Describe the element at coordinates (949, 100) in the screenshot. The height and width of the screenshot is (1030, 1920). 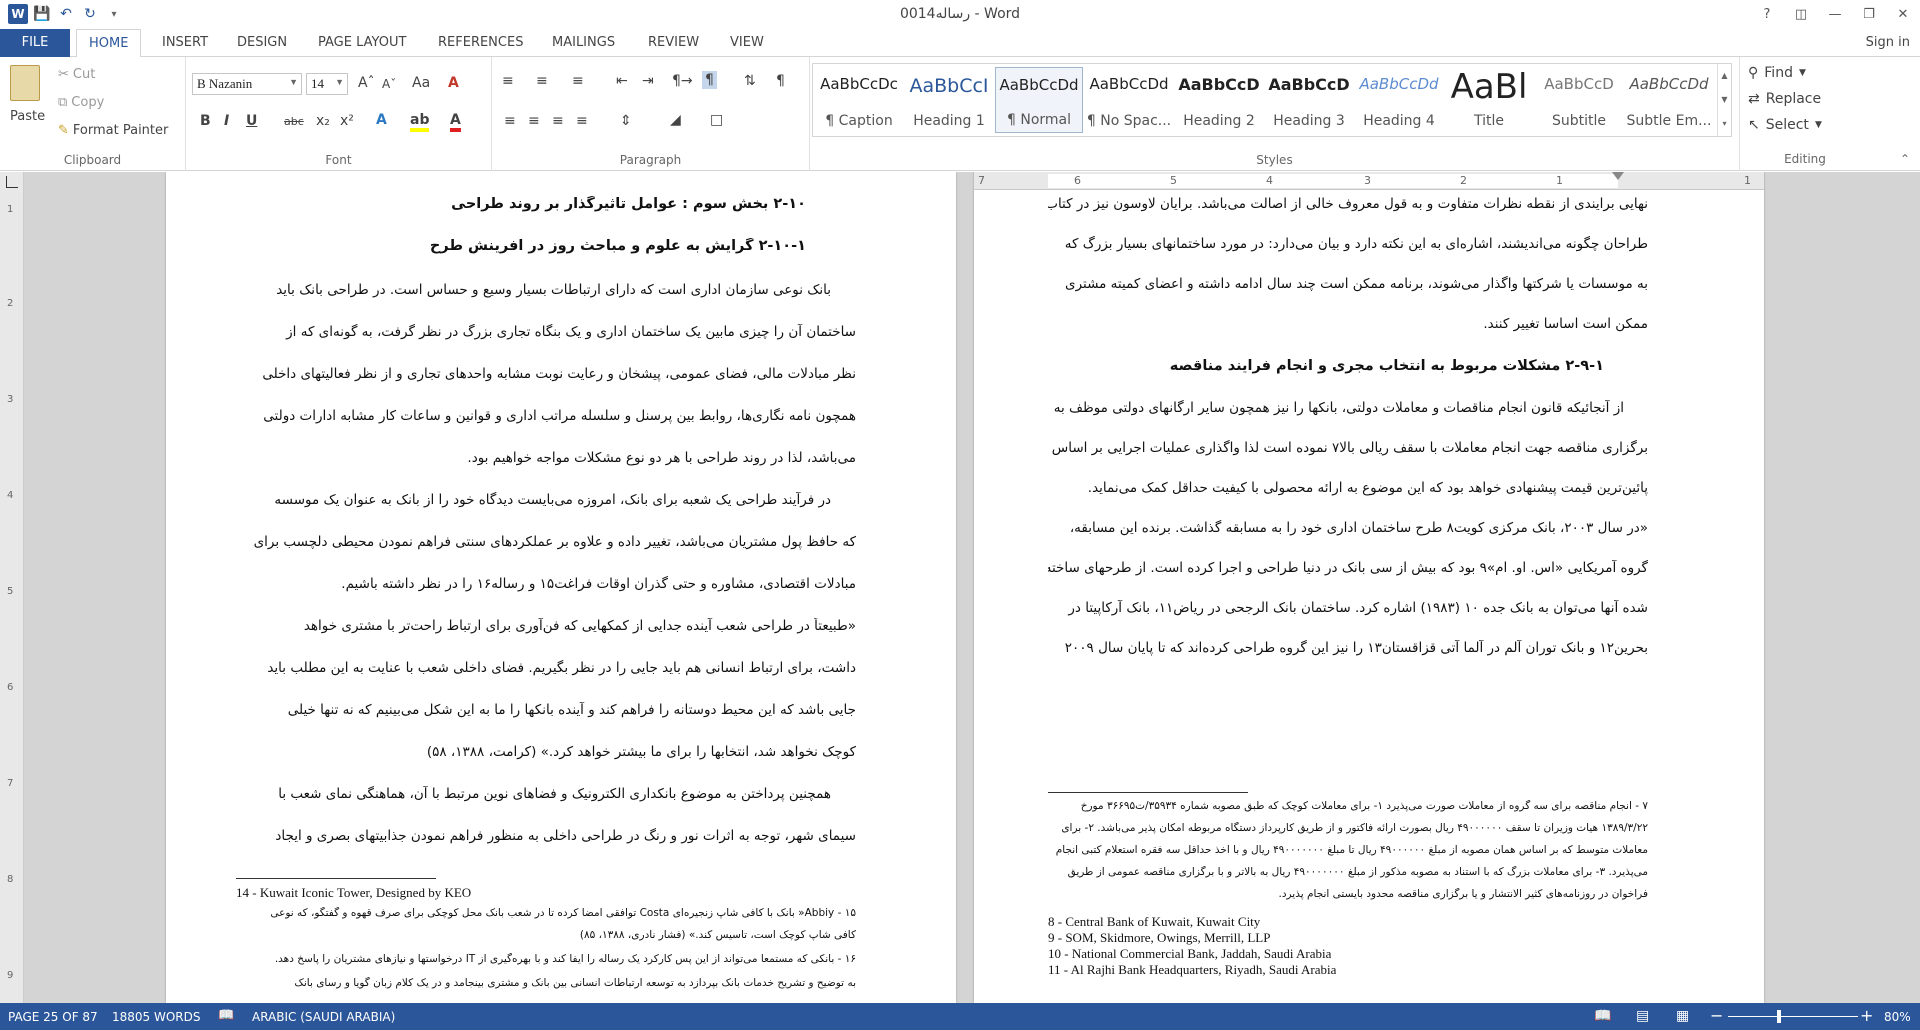
I see `style-heading-1: AaBbCcI Heading 1` at that location.